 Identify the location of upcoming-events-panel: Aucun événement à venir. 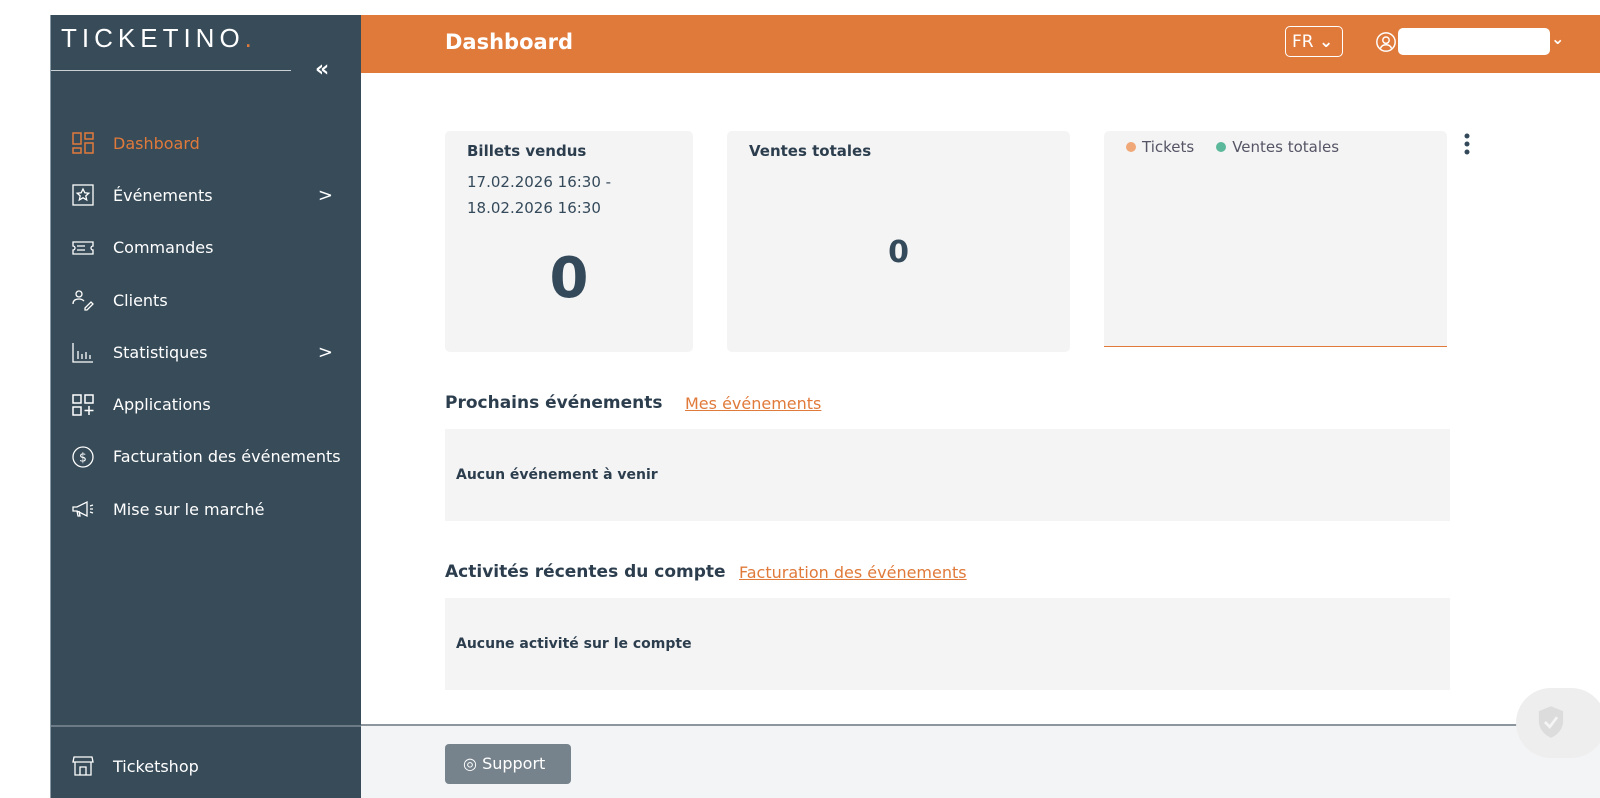
(947, 475).